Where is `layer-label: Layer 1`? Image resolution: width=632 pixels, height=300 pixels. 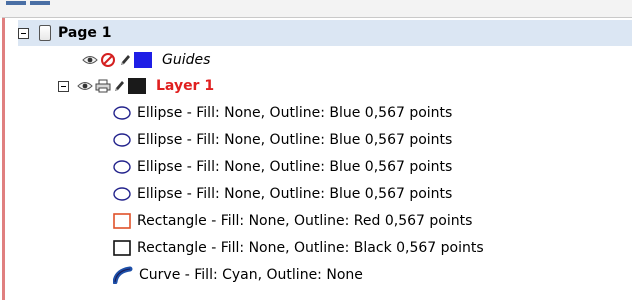
layer-label: Layer 1 is located at coordinates (185, 86).